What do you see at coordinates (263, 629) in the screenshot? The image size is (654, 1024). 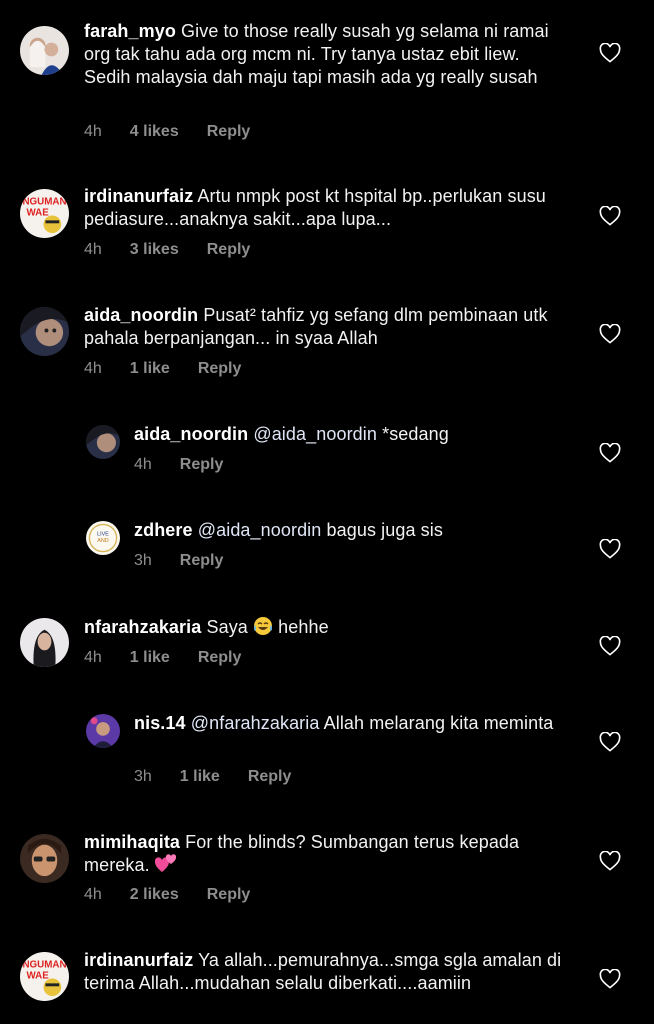 I see `tears-of-joy-emoji-icon` at bounding box center [263, 629].